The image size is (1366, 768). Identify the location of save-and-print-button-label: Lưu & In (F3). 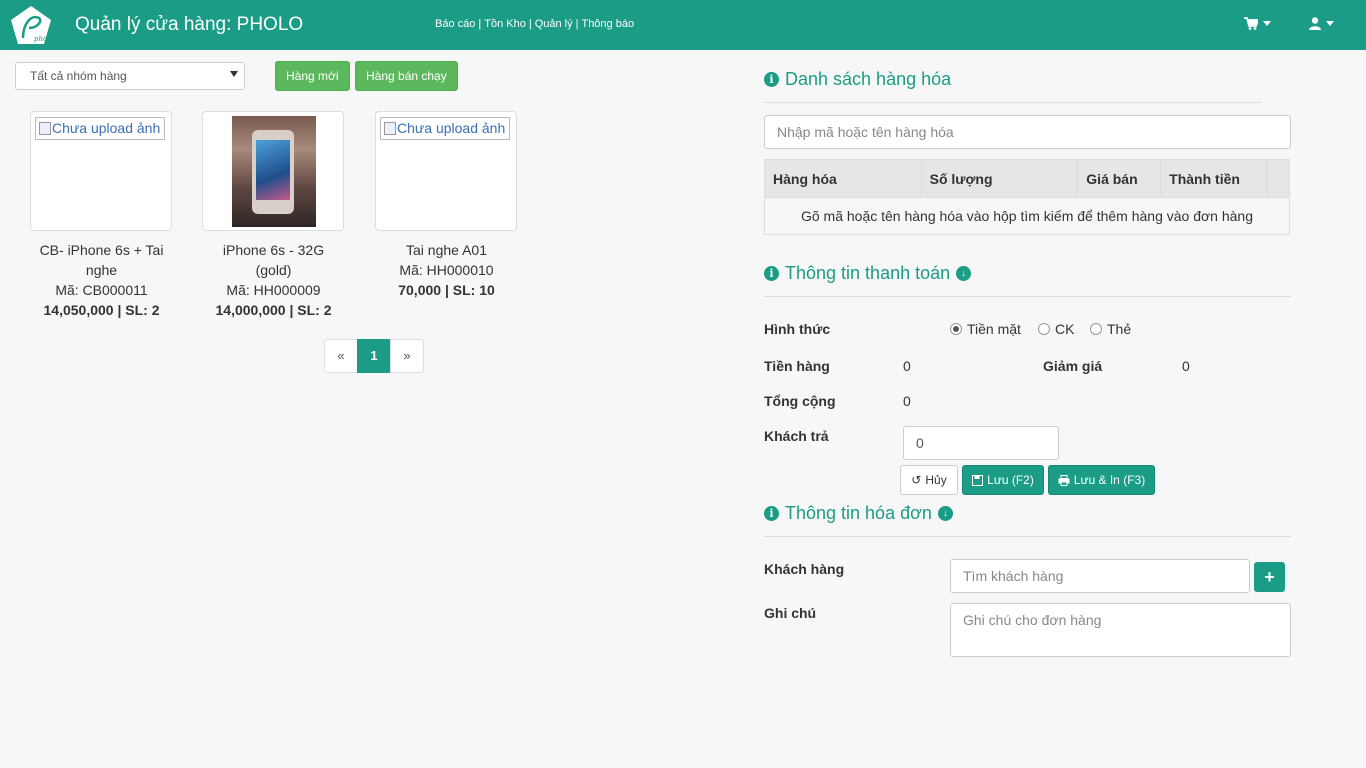
(1109, 480).